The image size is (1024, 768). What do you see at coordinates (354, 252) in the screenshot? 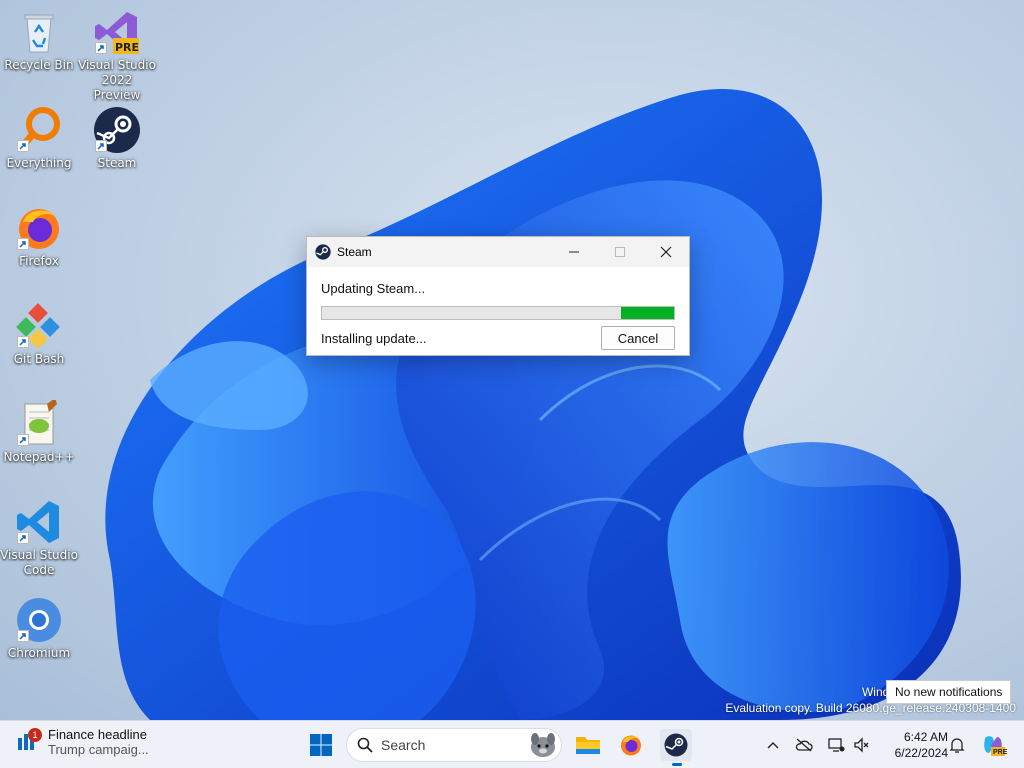
I see `window-title: Steam` at bounding box center [354, 252].